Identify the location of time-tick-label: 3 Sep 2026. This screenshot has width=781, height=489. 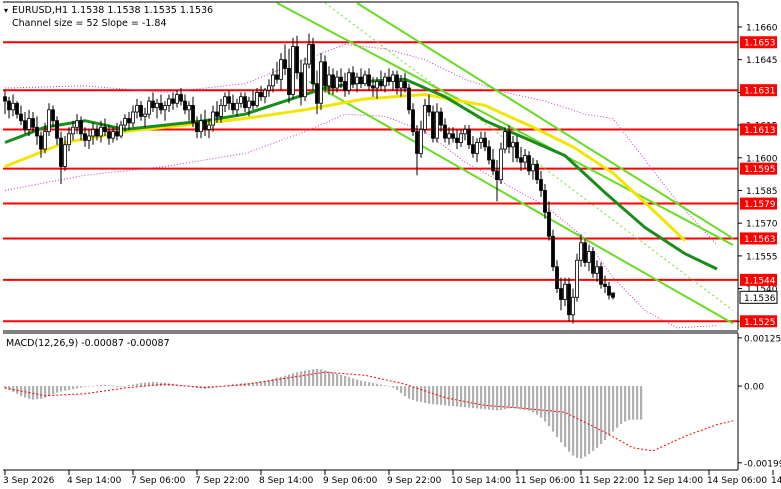
(29, 481).